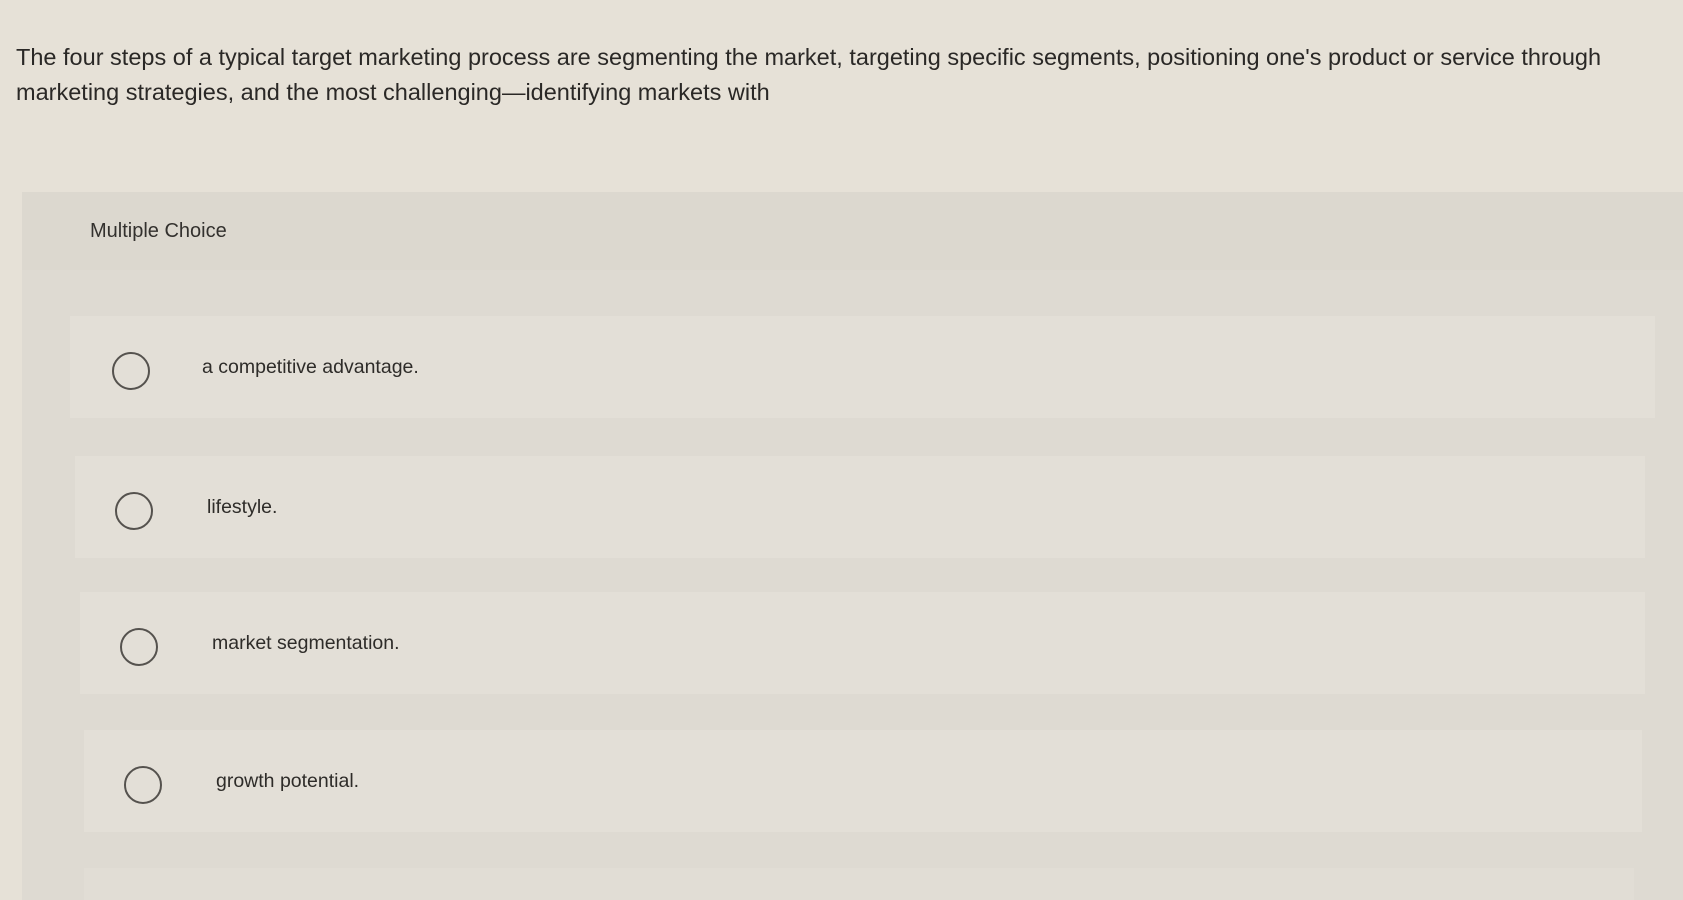  What do you see at coordinates (306, 643) in the screenshot?
I see `option-label: market segmentation.` at bounding box center [306, 643].